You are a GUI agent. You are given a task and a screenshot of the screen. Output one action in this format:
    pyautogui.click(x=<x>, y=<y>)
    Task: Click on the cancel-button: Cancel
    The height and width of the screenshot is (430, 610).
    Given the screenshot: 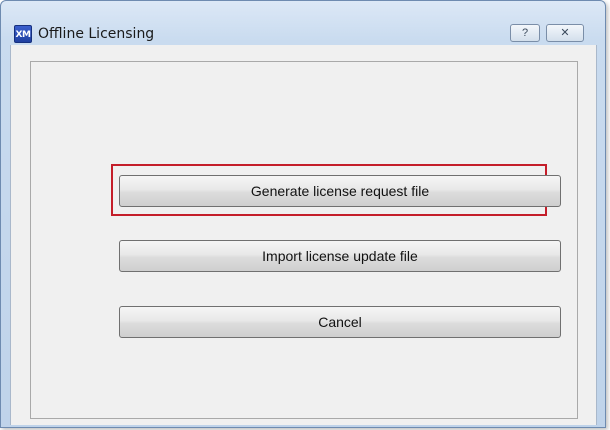 What is the action you would take?
    pyautogui.click(x=340, y=322)
    